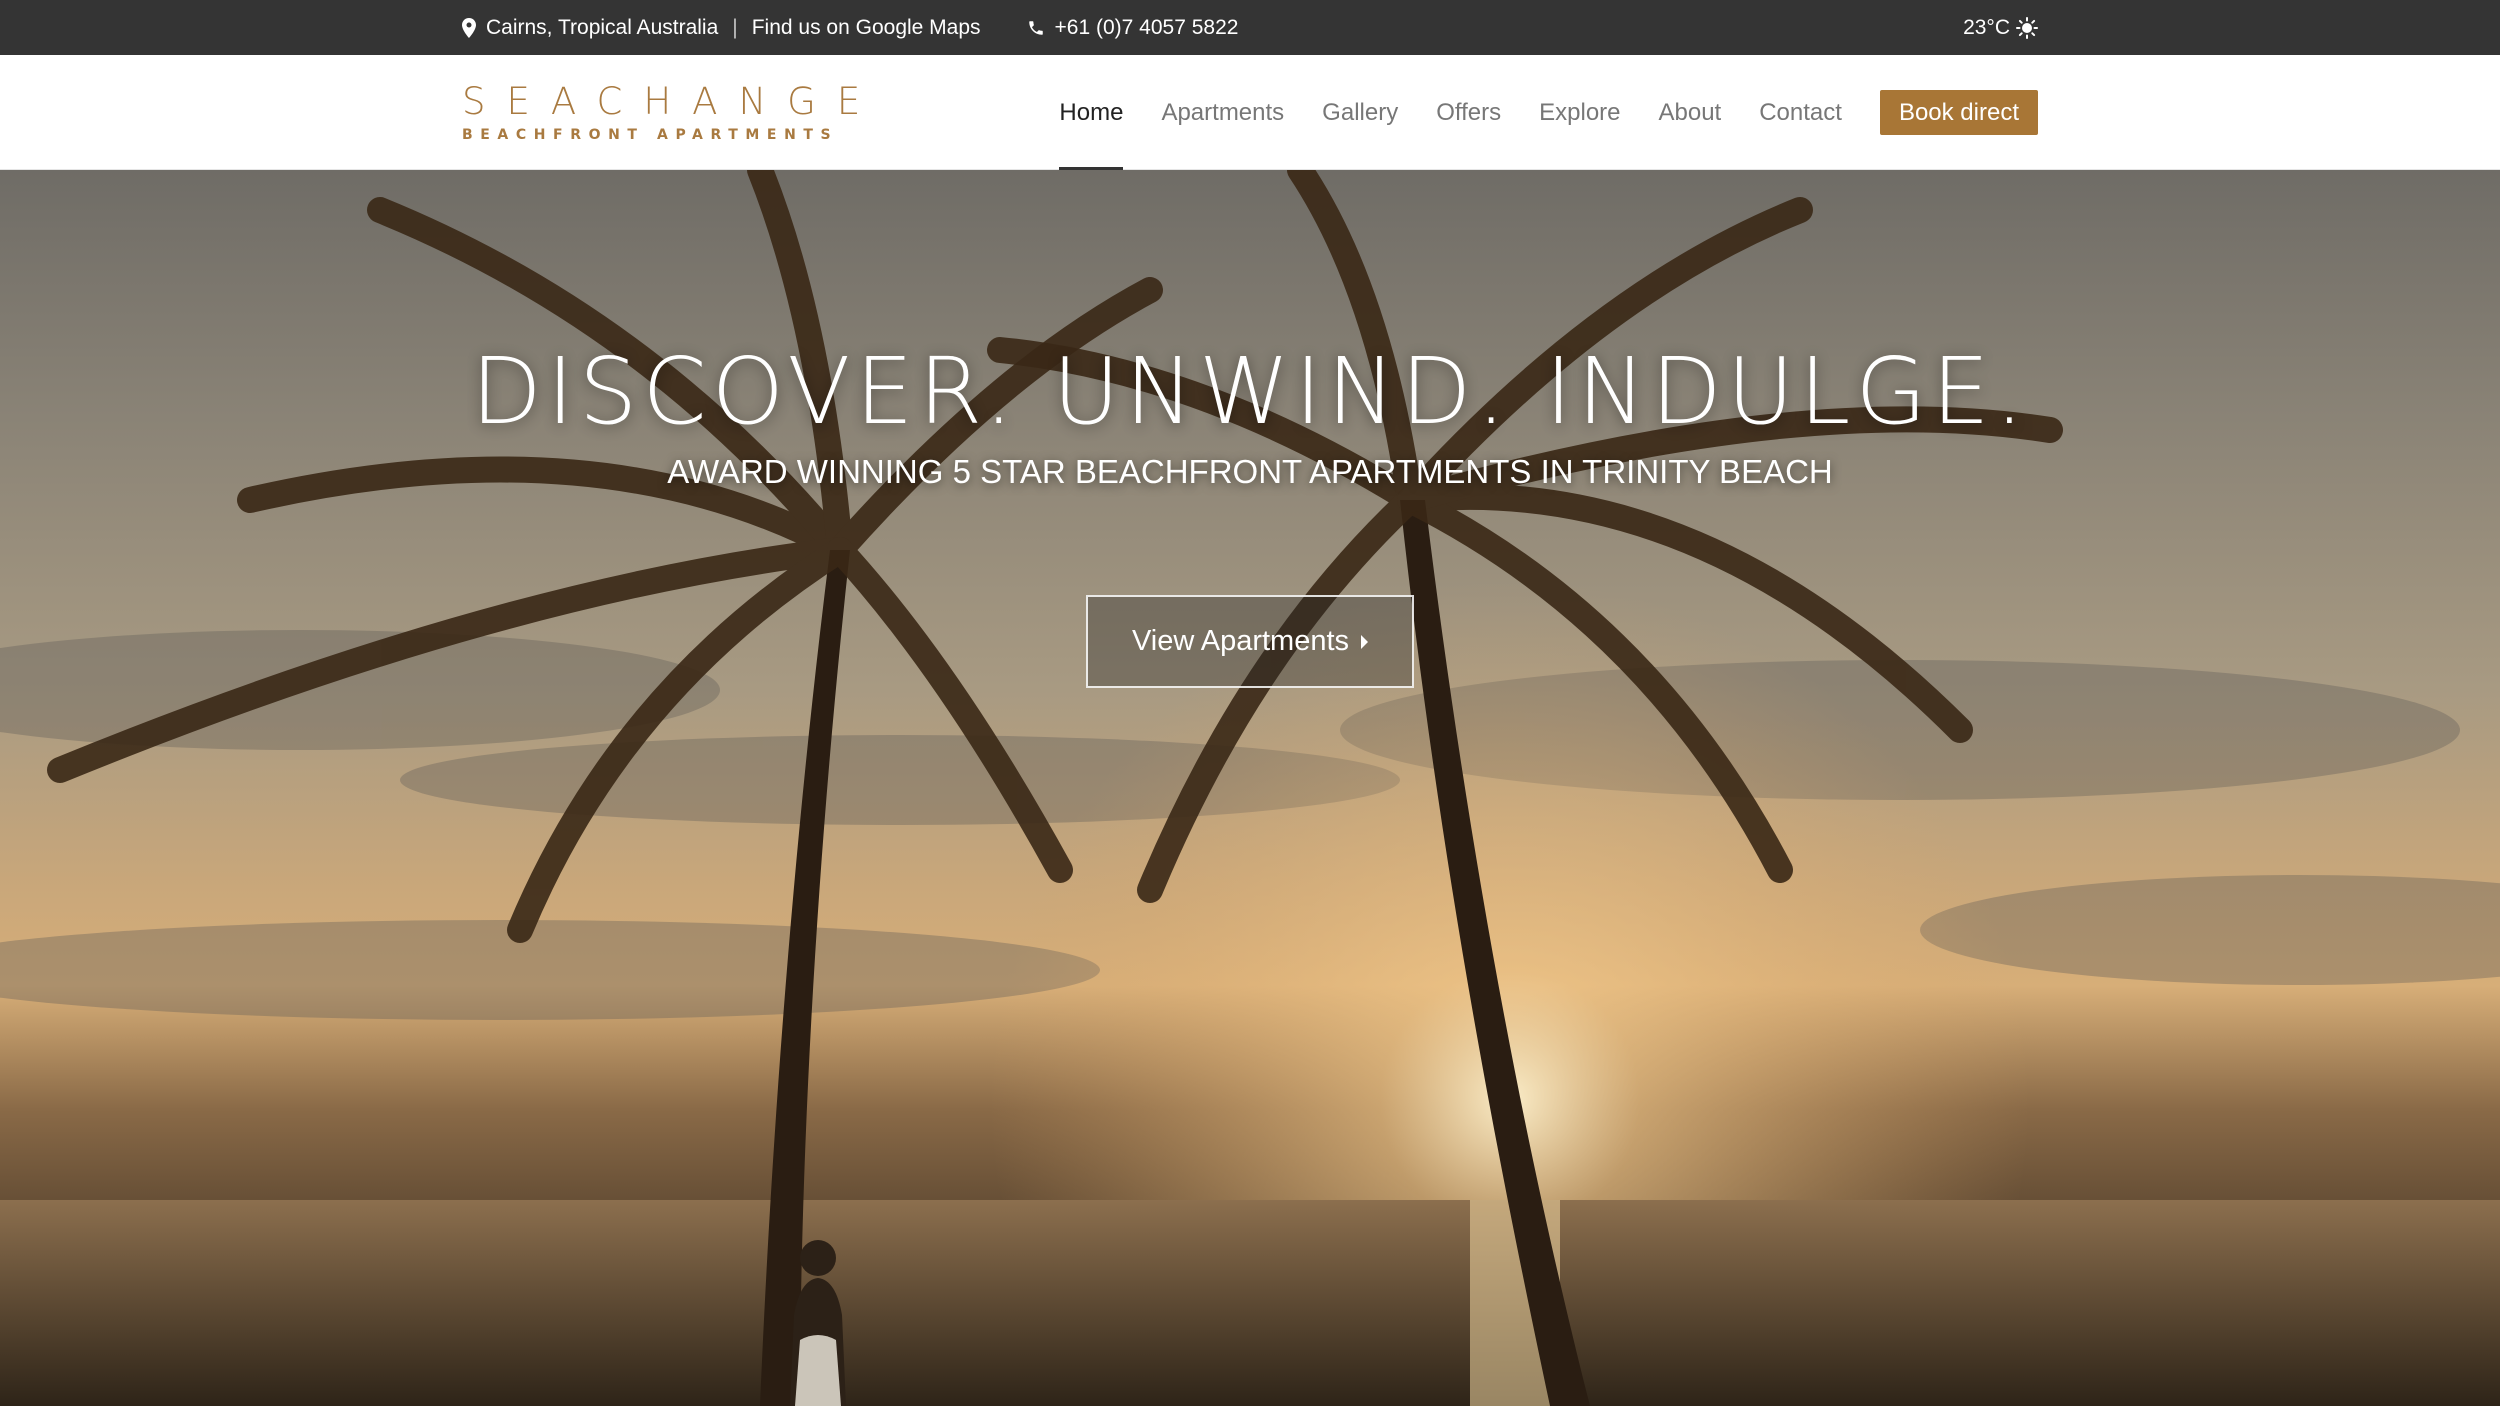  I want to click on phone-link: +61 (0)7 4057 5822, so click(1133, 27).